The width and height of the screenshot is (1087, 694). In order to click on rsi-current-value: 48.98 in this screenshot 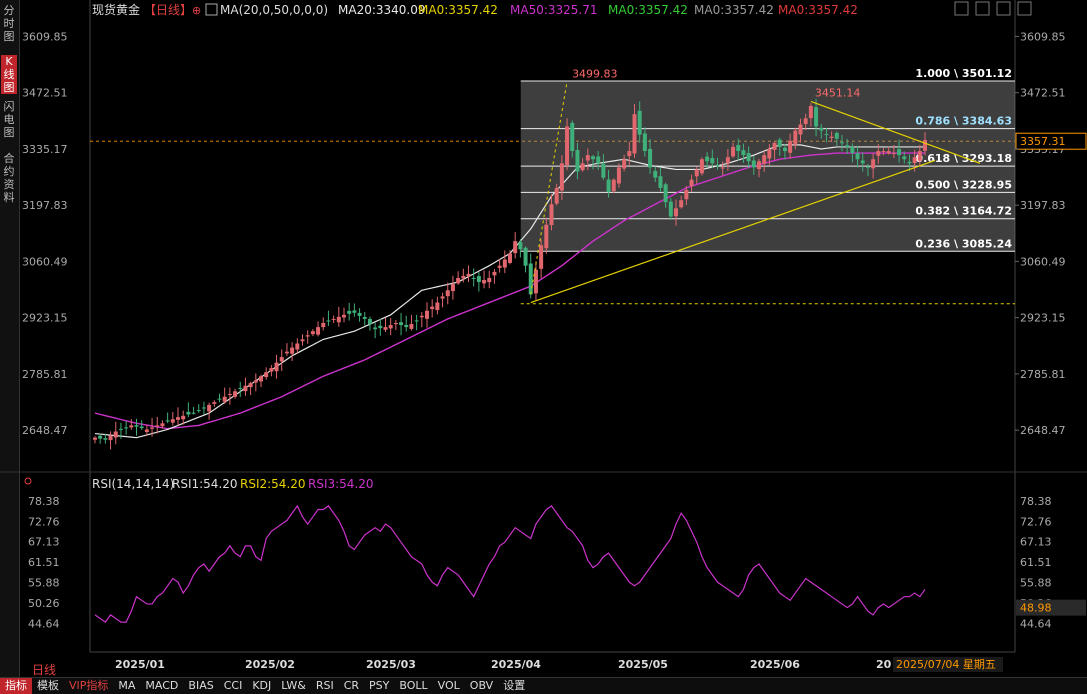, I will do `click(1036, 608)`.